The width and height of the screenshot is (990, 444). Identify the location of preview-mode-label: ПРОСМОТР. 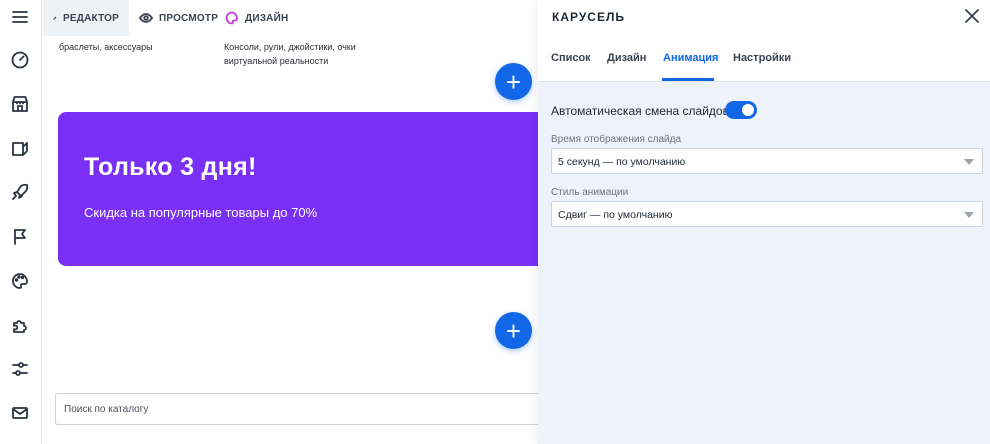
(189, 18).